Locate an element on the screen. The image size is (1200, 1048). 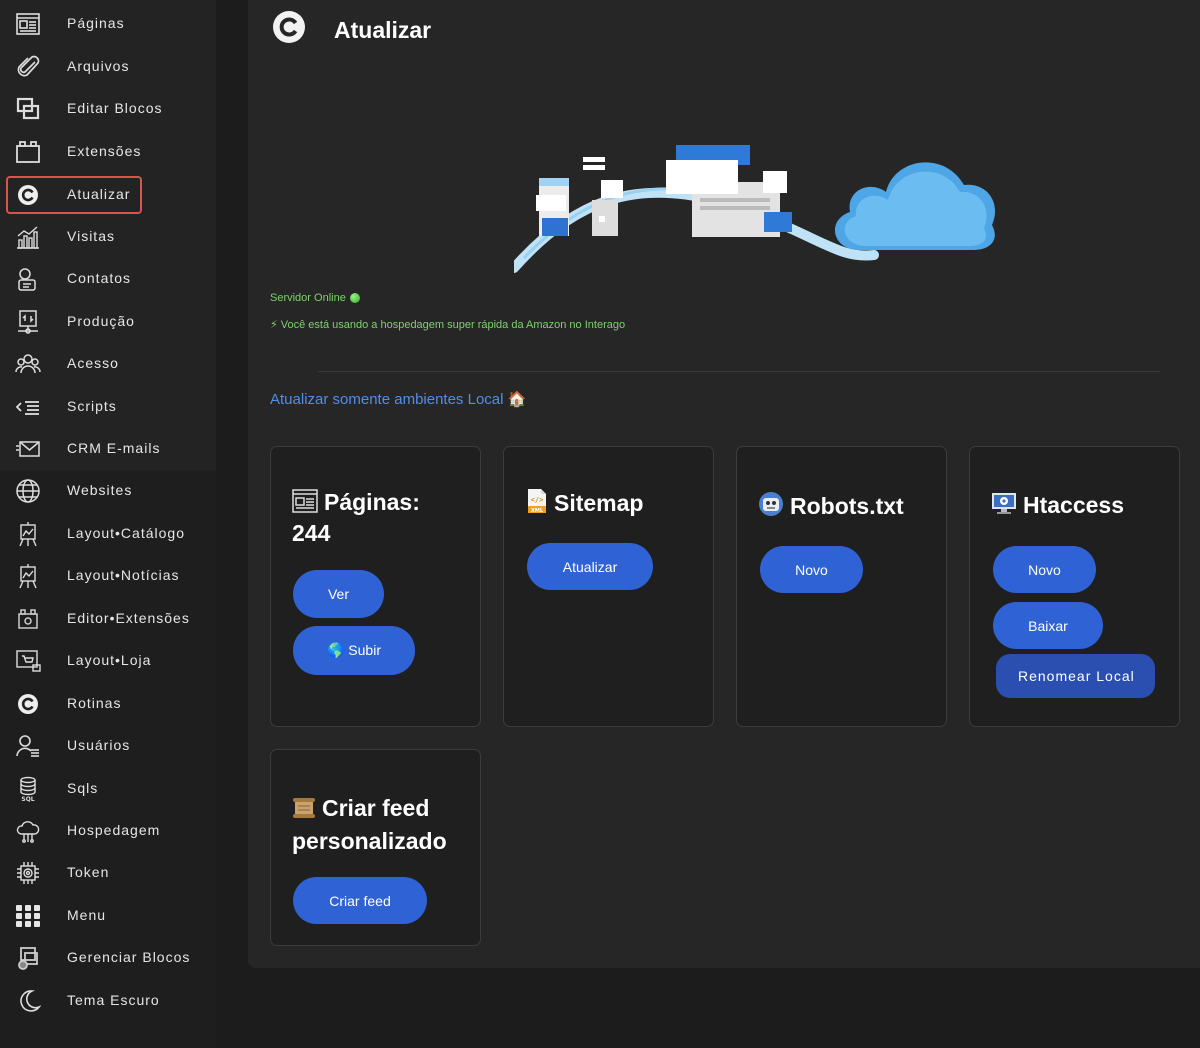
create-feed-button: Criar feed is located at coordinates (360, 900).